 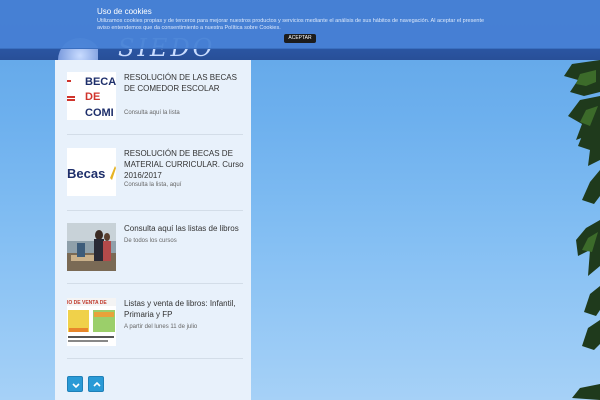 What do you see at coordinates (124, 11) in the screenshot?
I see `cookie-title: Uso de cookies` at bounding box center [124, 11].